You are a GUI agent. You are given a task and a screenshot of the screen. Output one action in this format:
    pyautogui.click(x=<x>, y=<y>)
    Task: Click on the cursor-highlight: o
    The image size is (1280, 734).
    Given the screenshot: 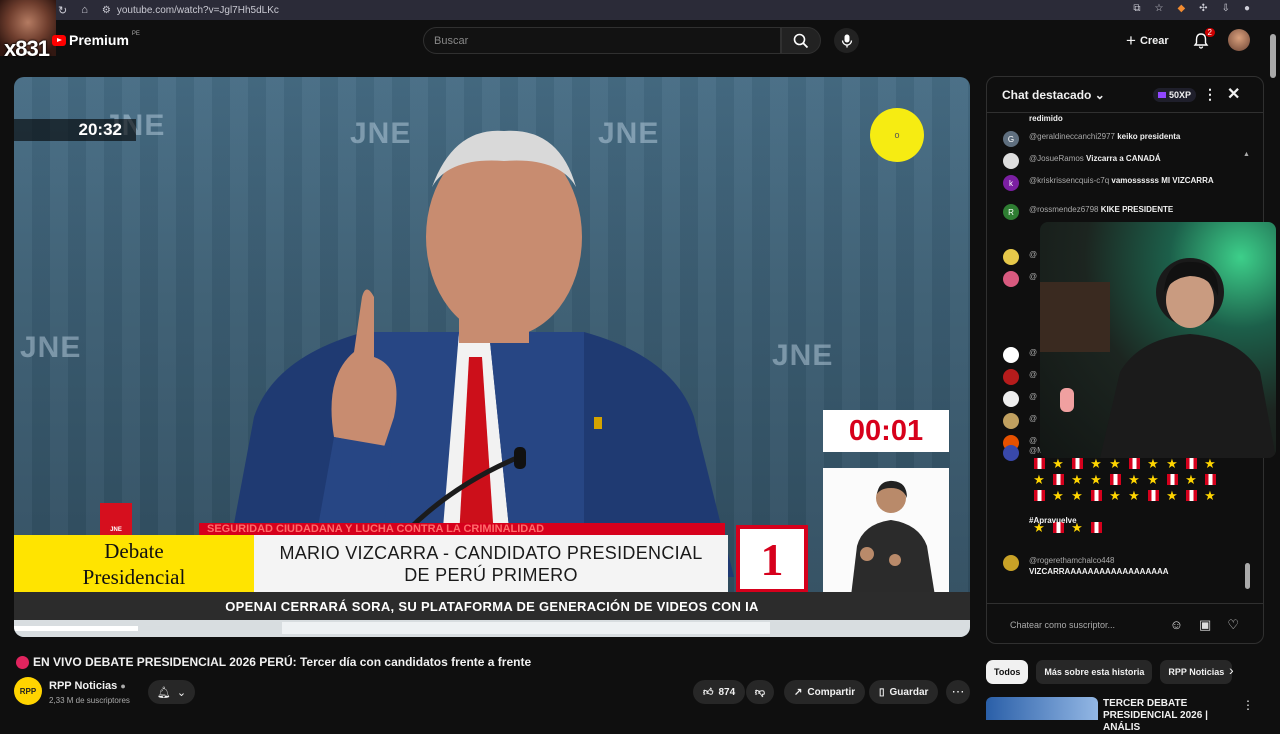 What is the action you would take?
    pyautogui.click(x=897, y=135)
    